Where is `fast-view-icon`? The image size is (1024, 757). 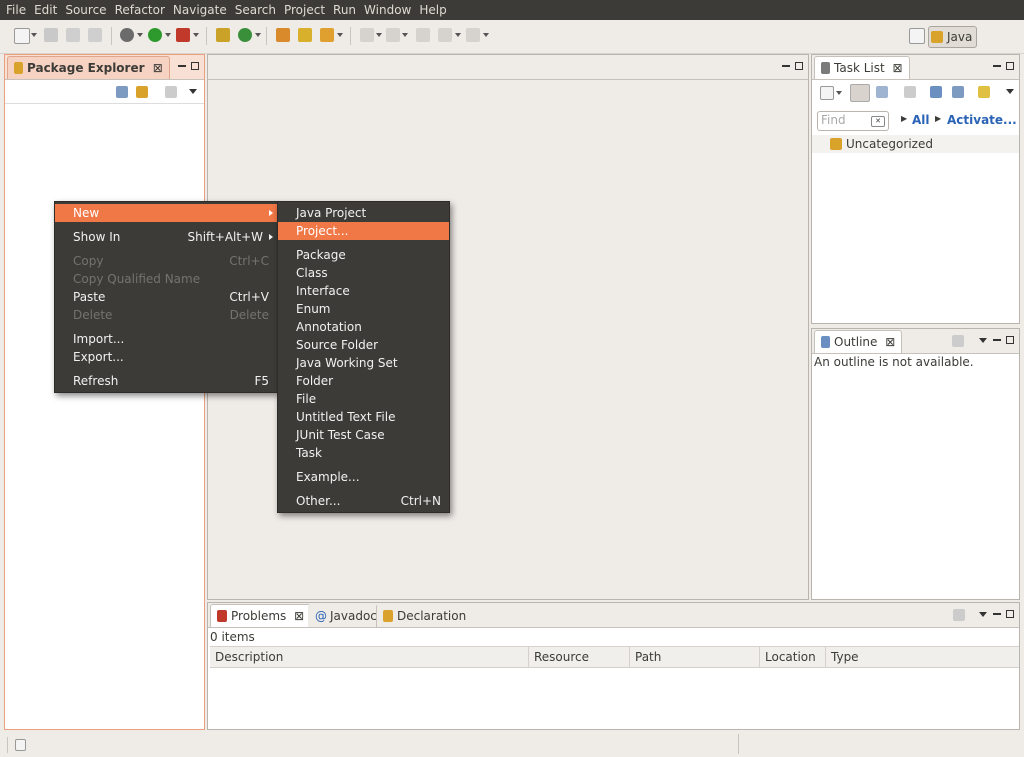 fast-view-icon is located at coordinates (20, 745).